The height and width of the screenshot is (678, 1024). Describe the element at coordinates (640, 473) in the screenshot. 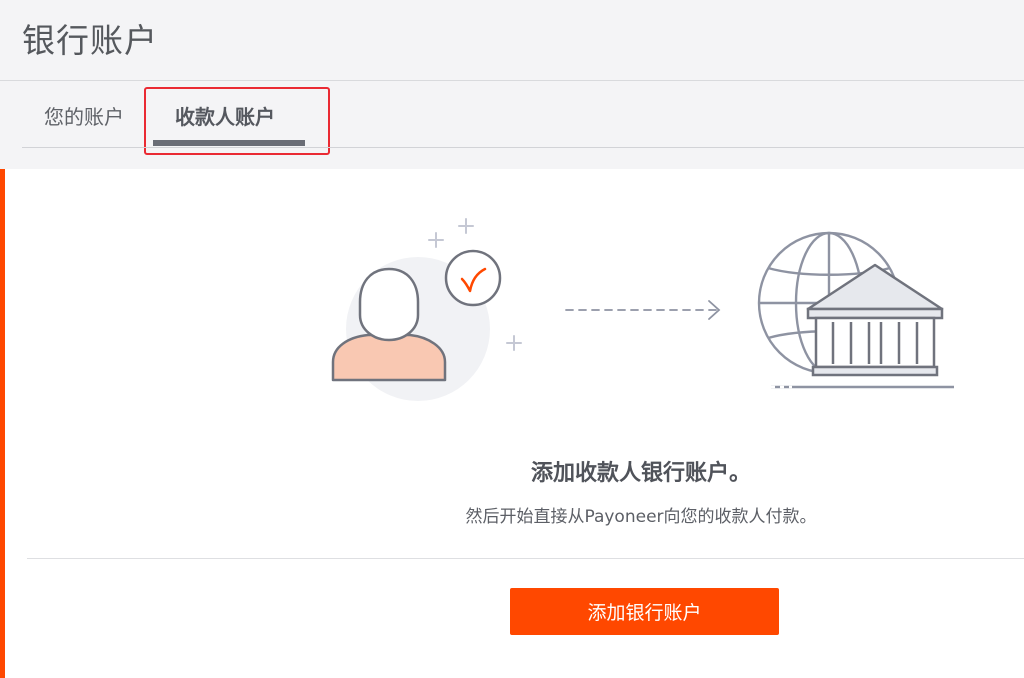

I see `empty-state-title: 添加收款人银行账户。` at that location.